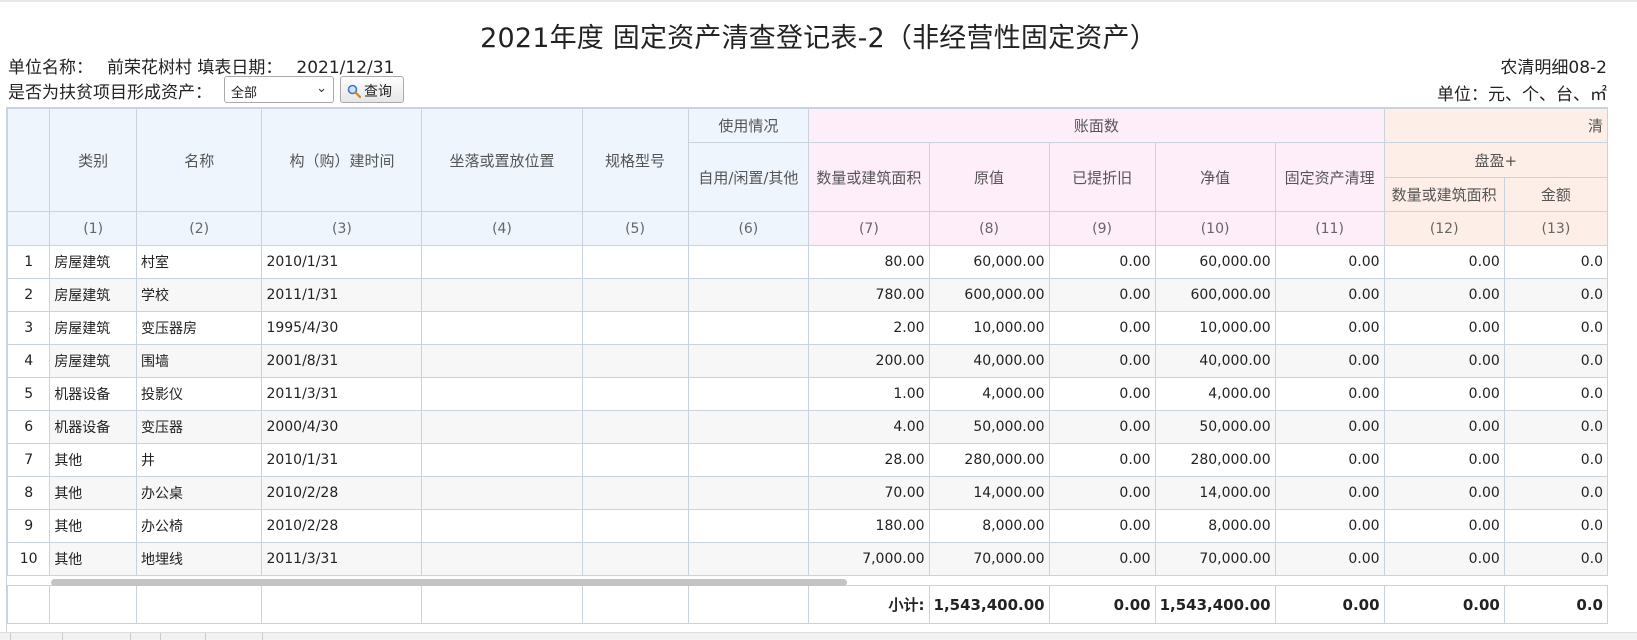 The width and height of the screenshot is (1637, 640). What do you see at coordinates (199, 460) in the screenshot?
I see `cell-name: 井` at bounding box center [199, 460].